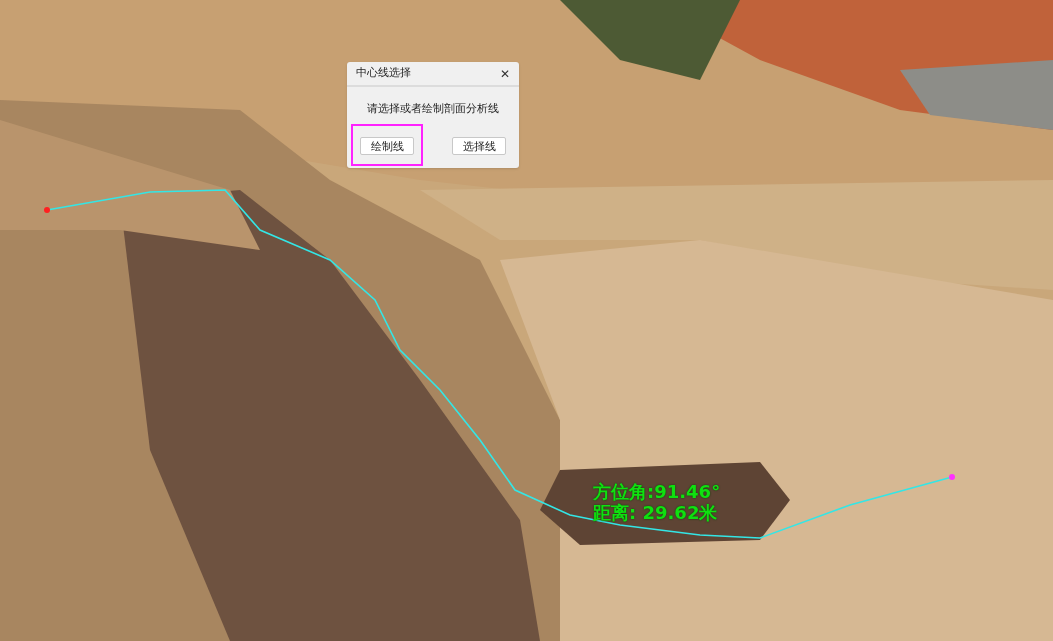 The height and width of the screenshot is (641, 1053). What do you see at coordinates (504, 73) in the screenshot?
I see `close-button: ✕` at bounding box center [504, 73].